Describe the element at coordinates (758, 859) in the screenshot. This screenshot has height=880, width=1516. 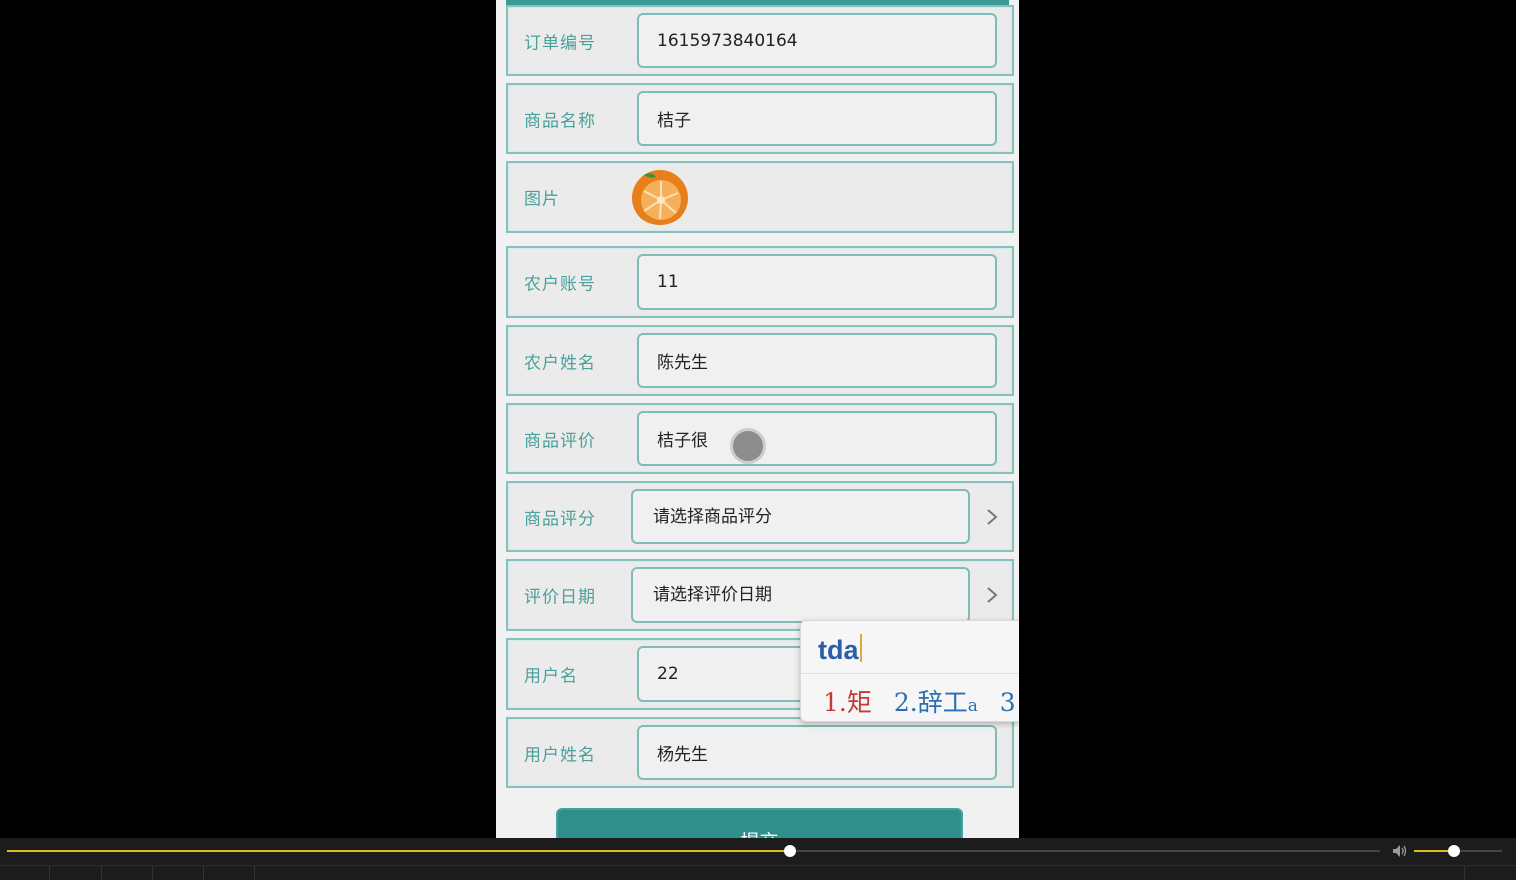
I see `video-player-controls` at that location.